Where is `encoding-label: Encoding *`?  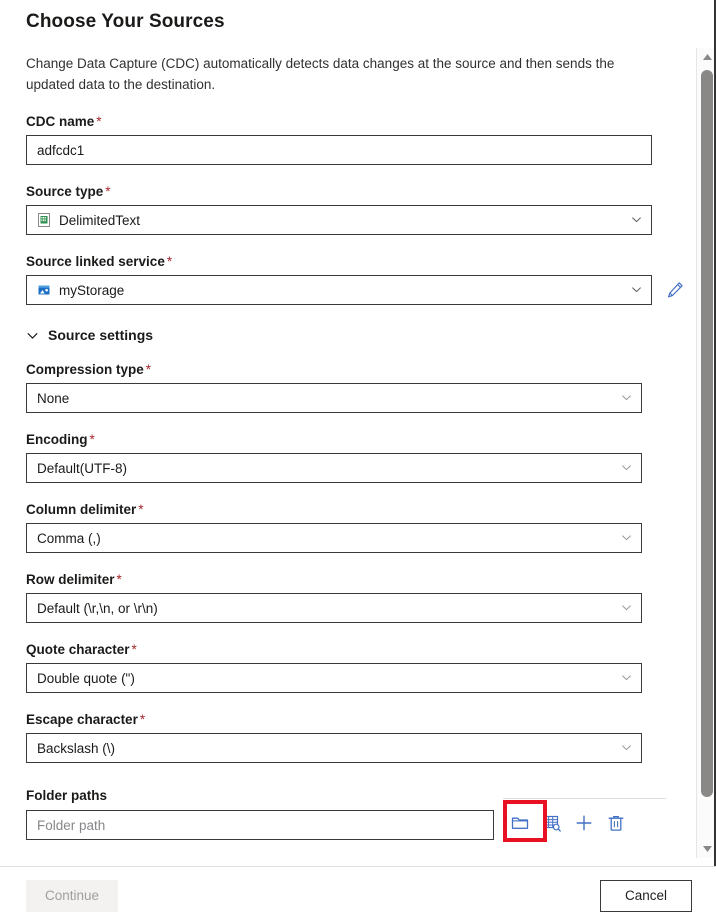
encoding-label: Encoding * is located at coordinates (358, 439).